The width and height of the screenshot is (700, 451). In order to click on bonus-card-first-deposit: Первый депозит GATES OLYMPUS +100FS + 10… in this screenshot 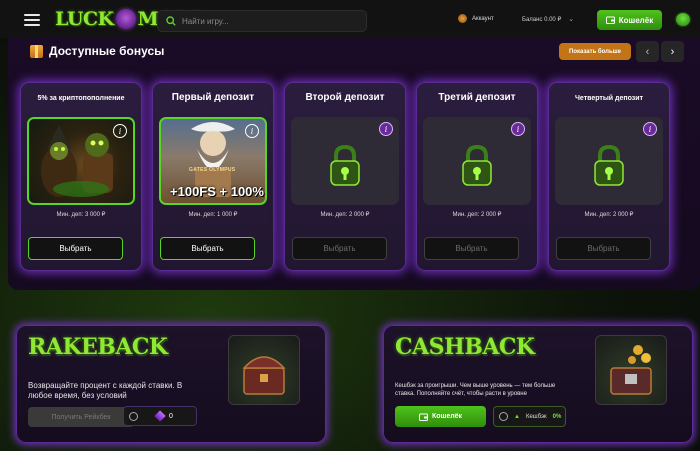, I will do `click(213, 176)`.